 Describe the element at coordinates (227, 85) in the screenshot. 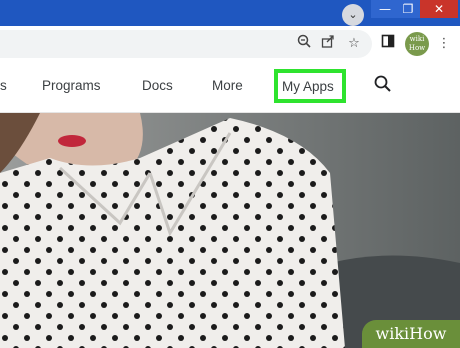

I see `nav-item-more: More` at that location.